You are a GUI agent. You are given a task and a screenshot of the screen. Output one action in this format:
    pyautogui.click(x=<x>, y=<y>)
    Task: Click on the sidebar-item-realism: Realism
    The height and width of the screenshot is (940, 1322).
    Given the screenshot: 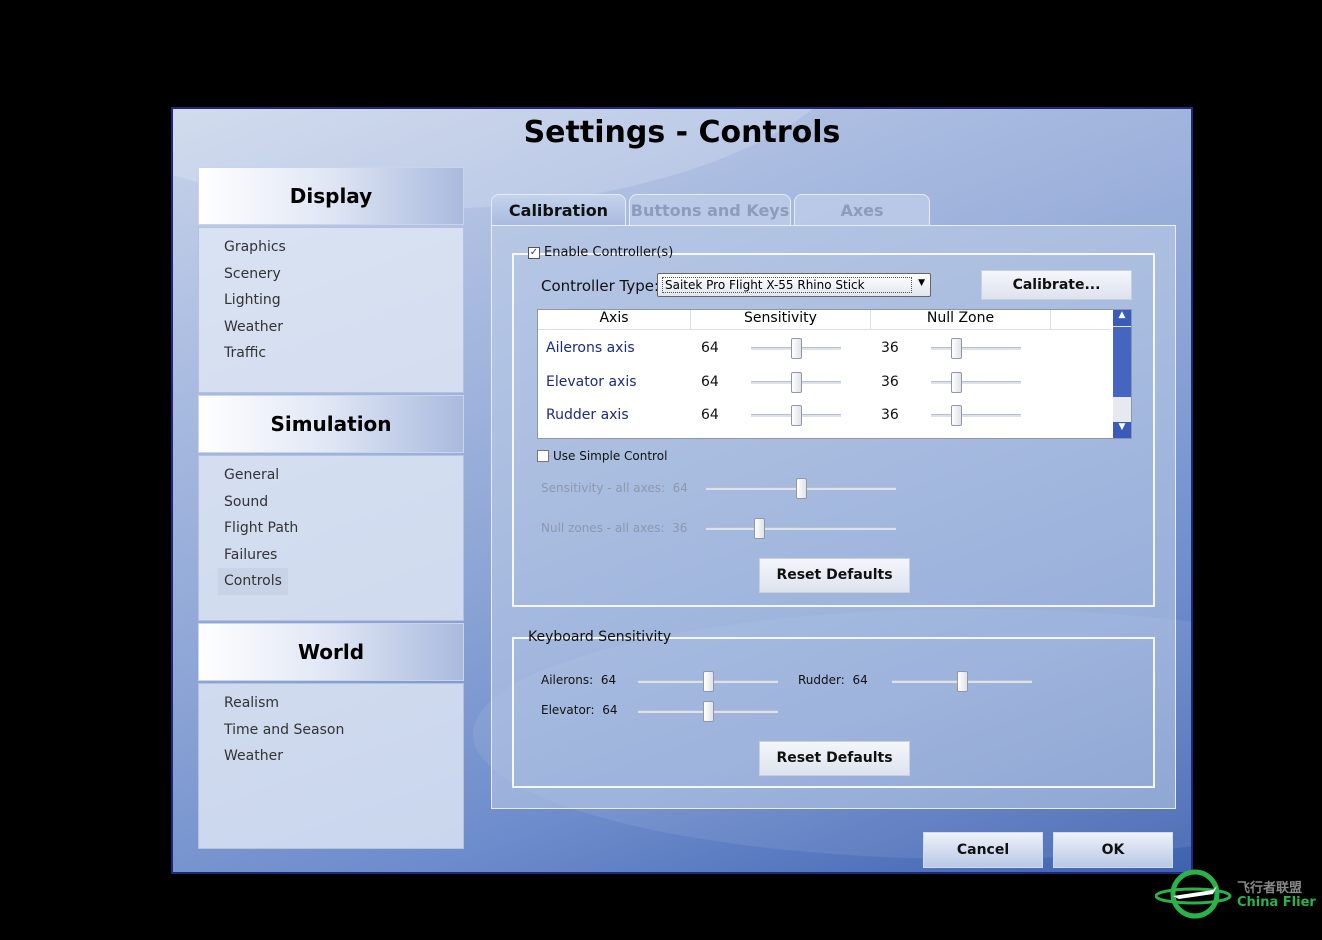 What is the action you would take?
    pyautogui.click(x=251, y=703)
    